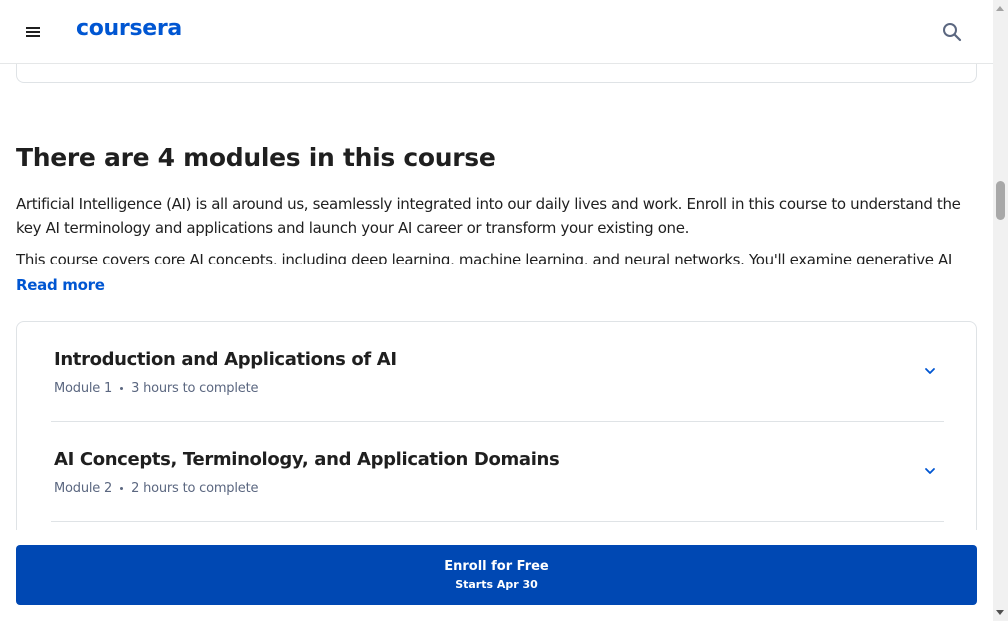 This screenshot has width=1008, height=621. What do you see at coordinates (496, 32) in the screenshot?
I see `top-header: coursera` at bounding box center [496, 32].